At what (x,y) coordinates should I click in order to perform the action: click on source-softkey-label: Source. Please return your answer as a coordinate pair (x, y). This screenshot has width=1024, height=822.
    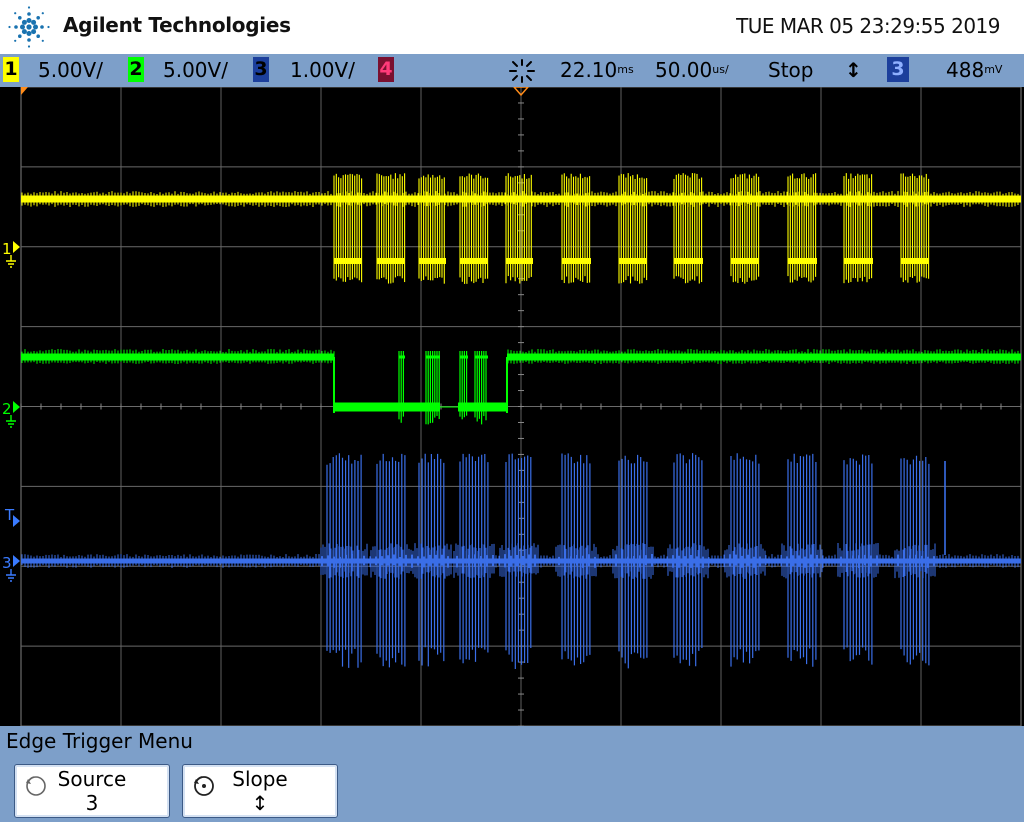
    Looking at the image, I should click on (92, 779).